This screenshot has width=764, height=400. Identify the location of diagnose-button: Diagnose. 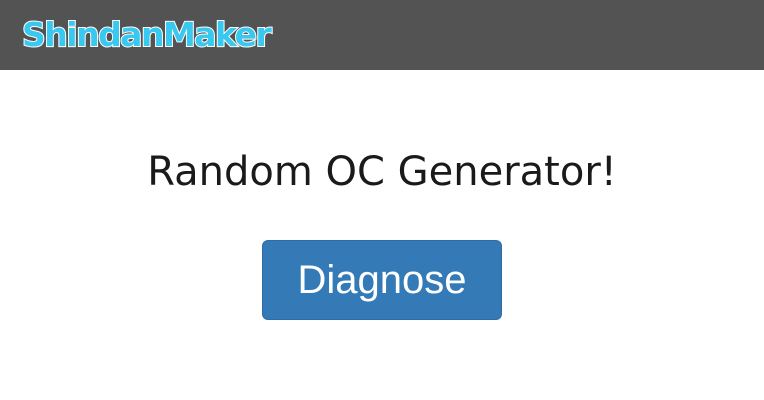
(382, 280).